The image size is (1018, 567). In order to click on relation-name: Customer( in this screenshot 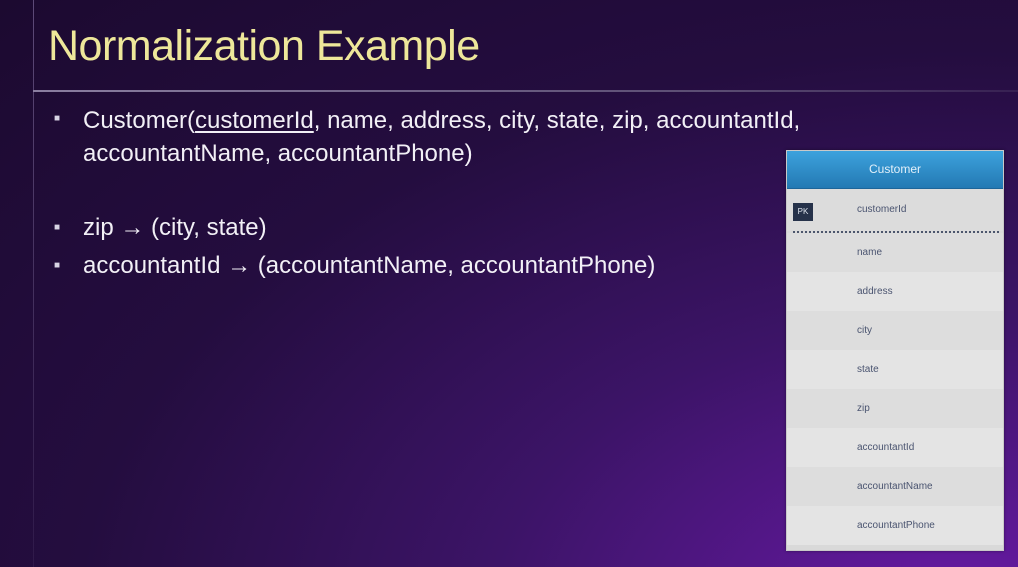, I will do `click(139, 120)`.